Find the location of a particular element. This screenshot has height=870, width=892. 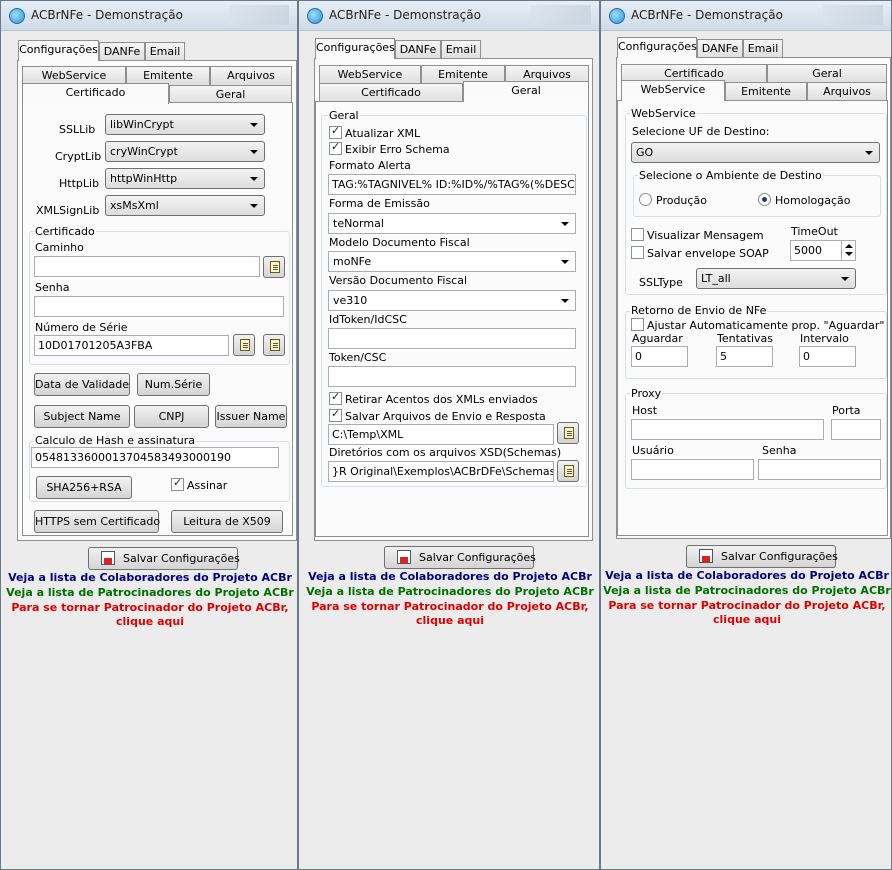

tab-emitente: Emitente is located at coordinates (766, 91).